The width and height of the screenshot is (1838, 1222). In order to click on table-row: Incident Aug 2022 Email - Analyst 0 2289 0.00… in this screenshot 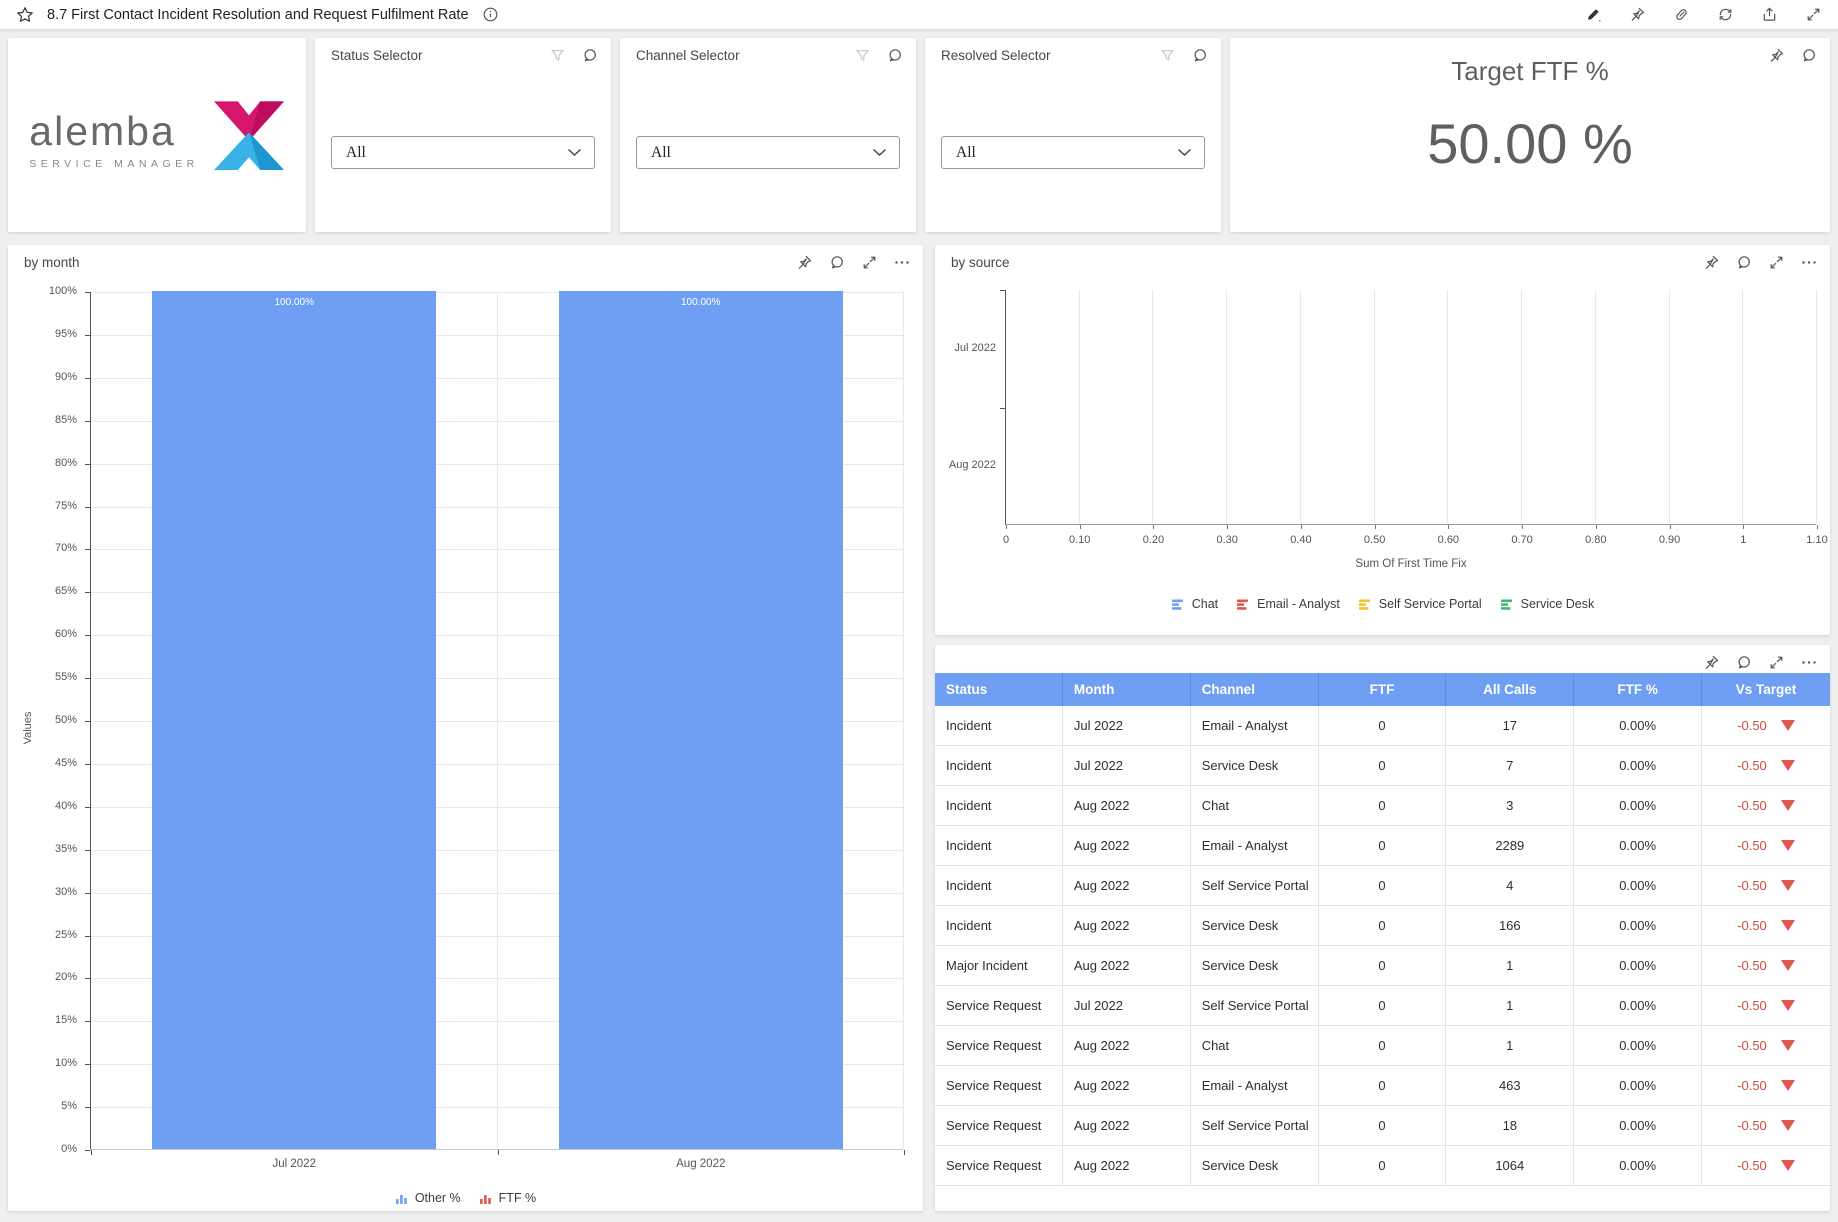, I will do `click(1382, 846)`.